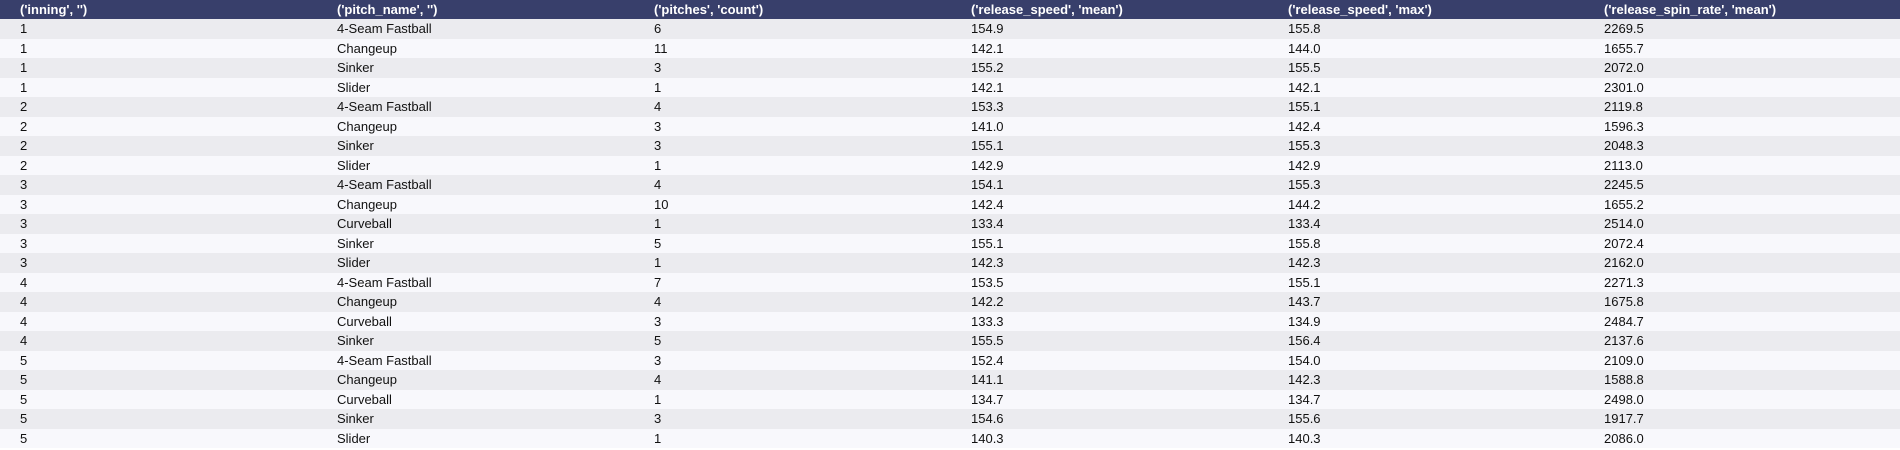 The width and height of the screenshot is (1900, 450). What do you see at coordinates (1623, 106) in the screenshot?
I see `cell-release-spin-rate-mean: 2119.8` at bounding box center [1623, 106].